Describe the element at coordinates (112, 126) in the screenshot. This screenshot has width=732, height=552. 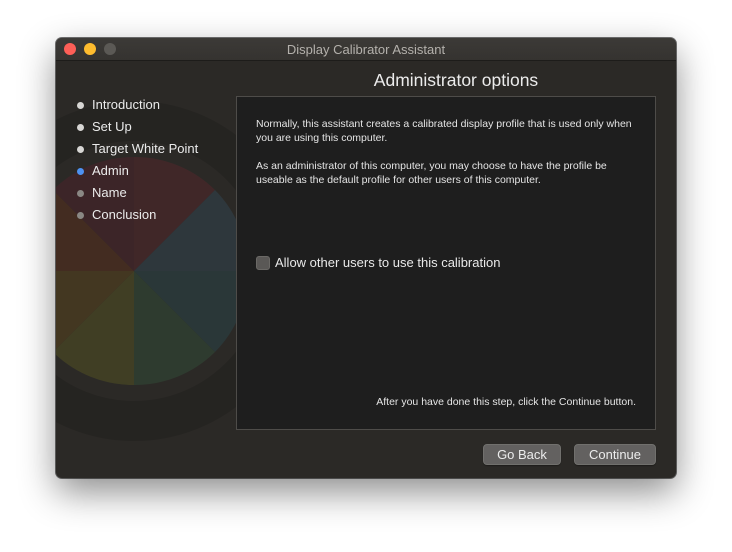
I see `step-label: Set Up` at that location.